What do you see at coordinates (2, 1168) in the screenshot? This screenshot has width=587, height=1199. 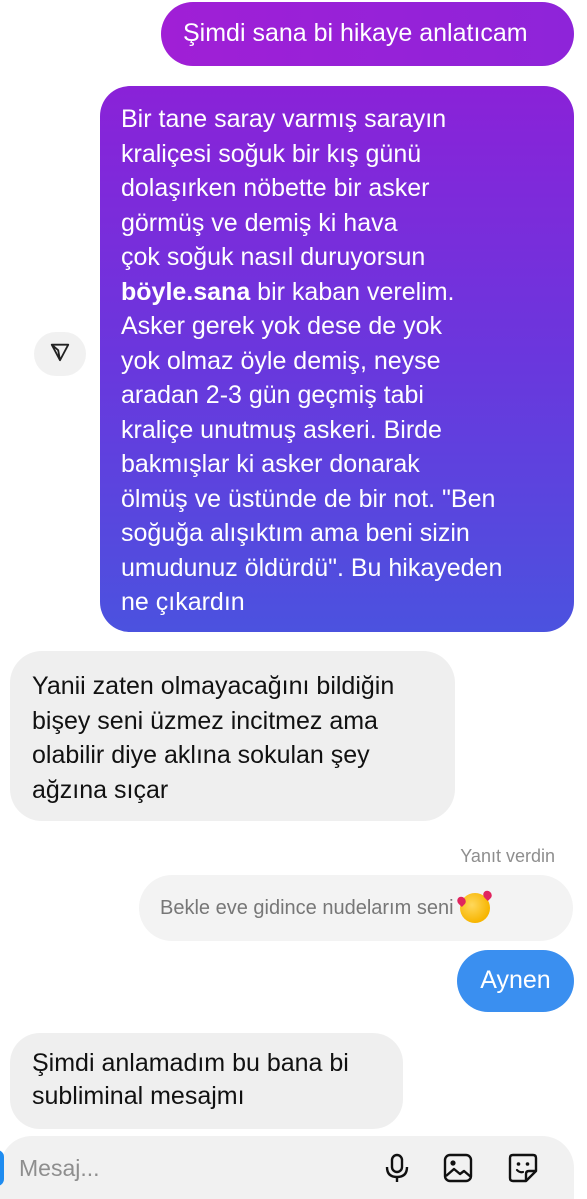 I see `camera-button` at bounding box center [2, 1168].